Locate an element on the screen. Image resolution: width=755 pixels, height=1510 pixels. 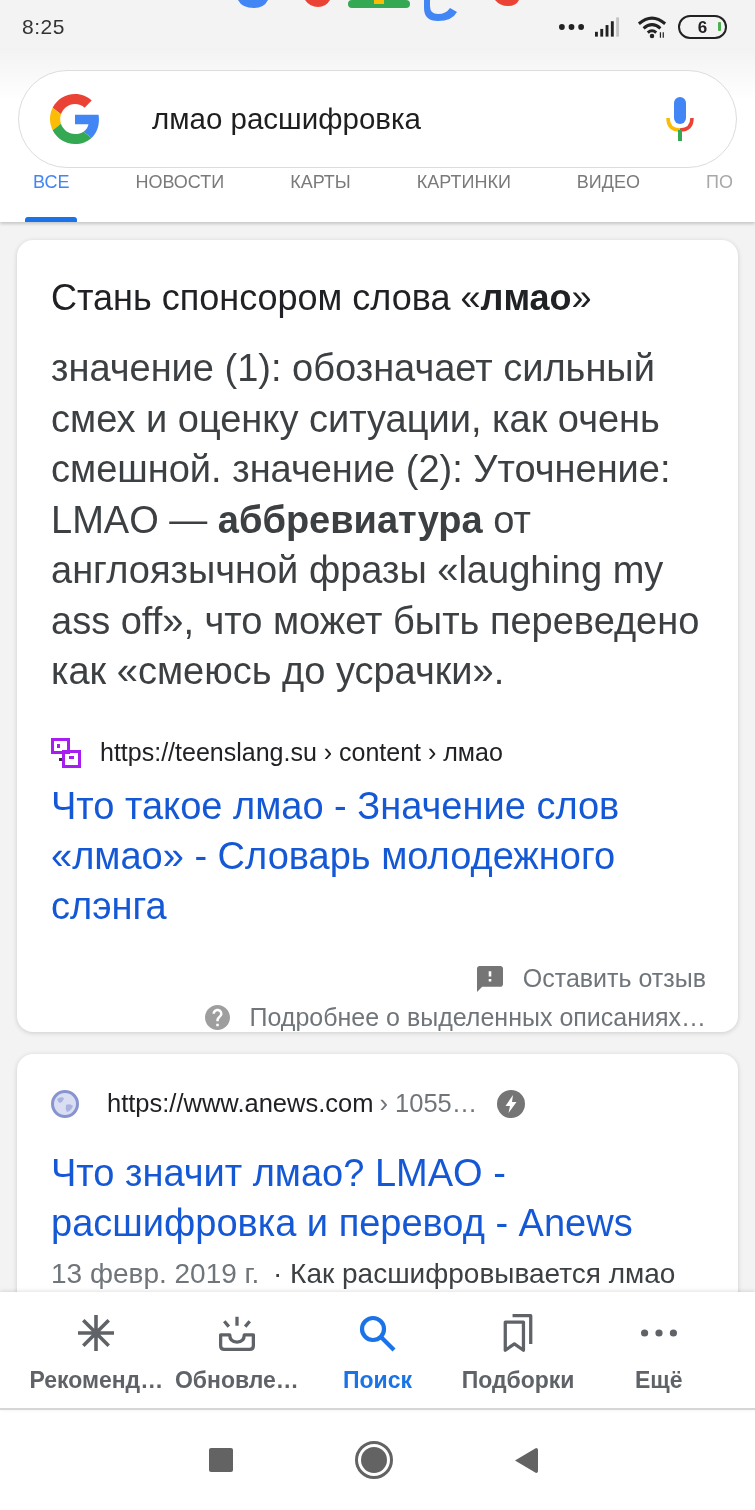
battery-indicator: 6 is located at coordinates (702, 27).